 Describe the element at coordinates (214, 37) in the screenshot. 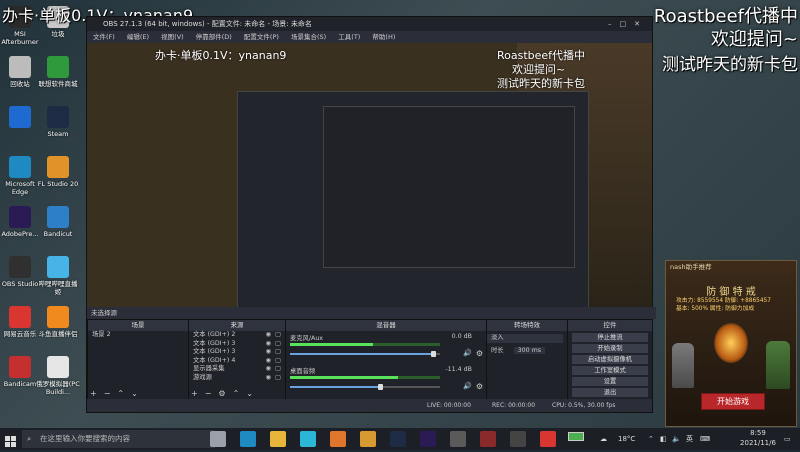

I see `menu-docks: 停靠部件(D)` at that location.